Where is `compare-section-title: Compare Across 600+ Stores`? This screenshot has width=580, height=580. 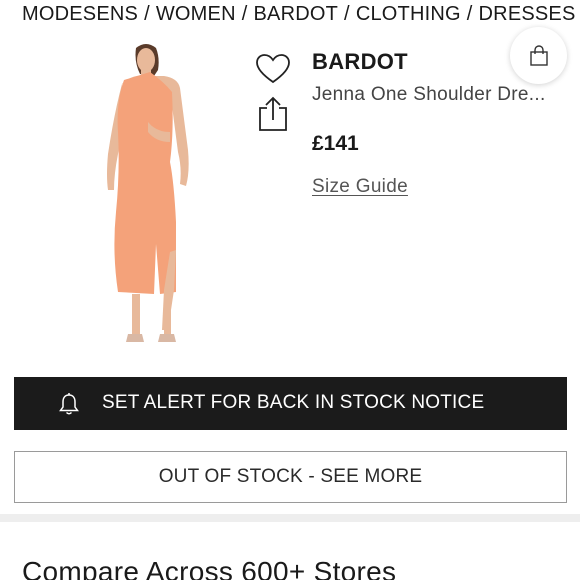
compare-section-title: Compare Across 600+ Stores is located at coordinates (209, 568).